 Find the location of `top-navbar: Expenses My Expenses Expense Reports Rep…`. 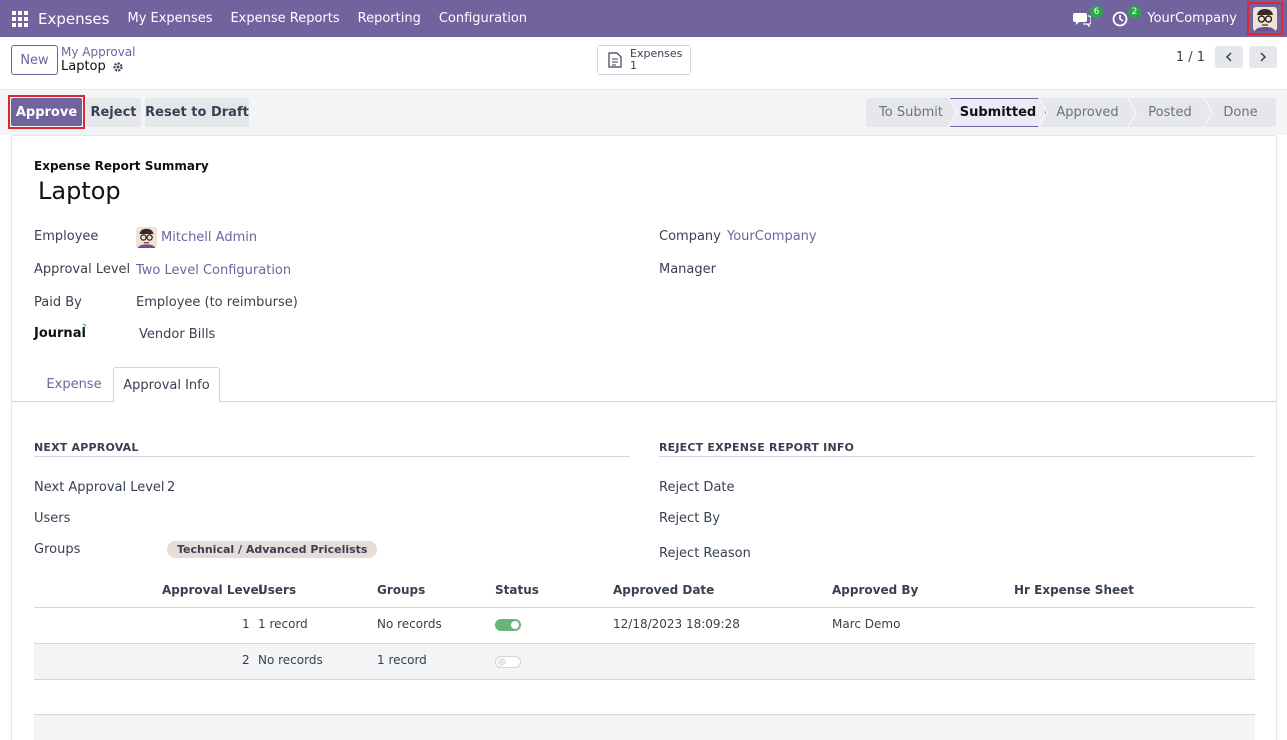

top-navbar: Expenses My Expenses Expense Reports Rep… is located at coordinates (643, 18).